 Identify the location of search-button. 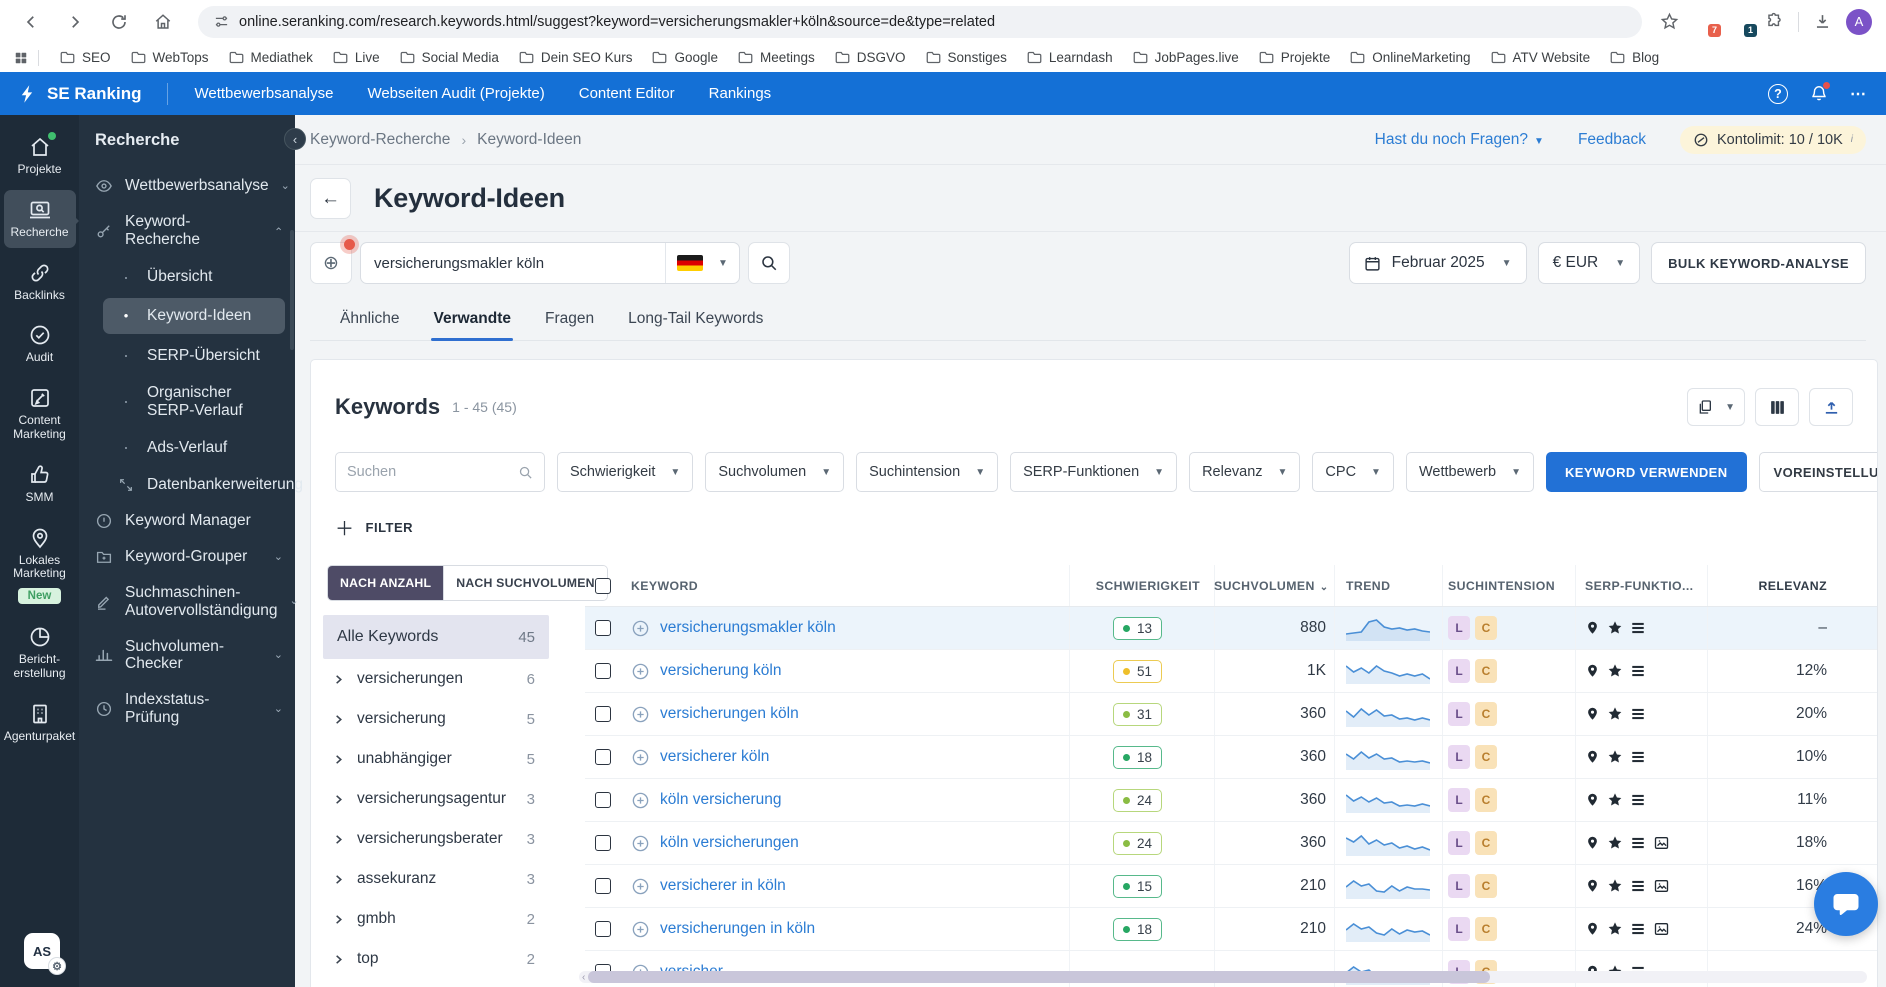
(769, 263).